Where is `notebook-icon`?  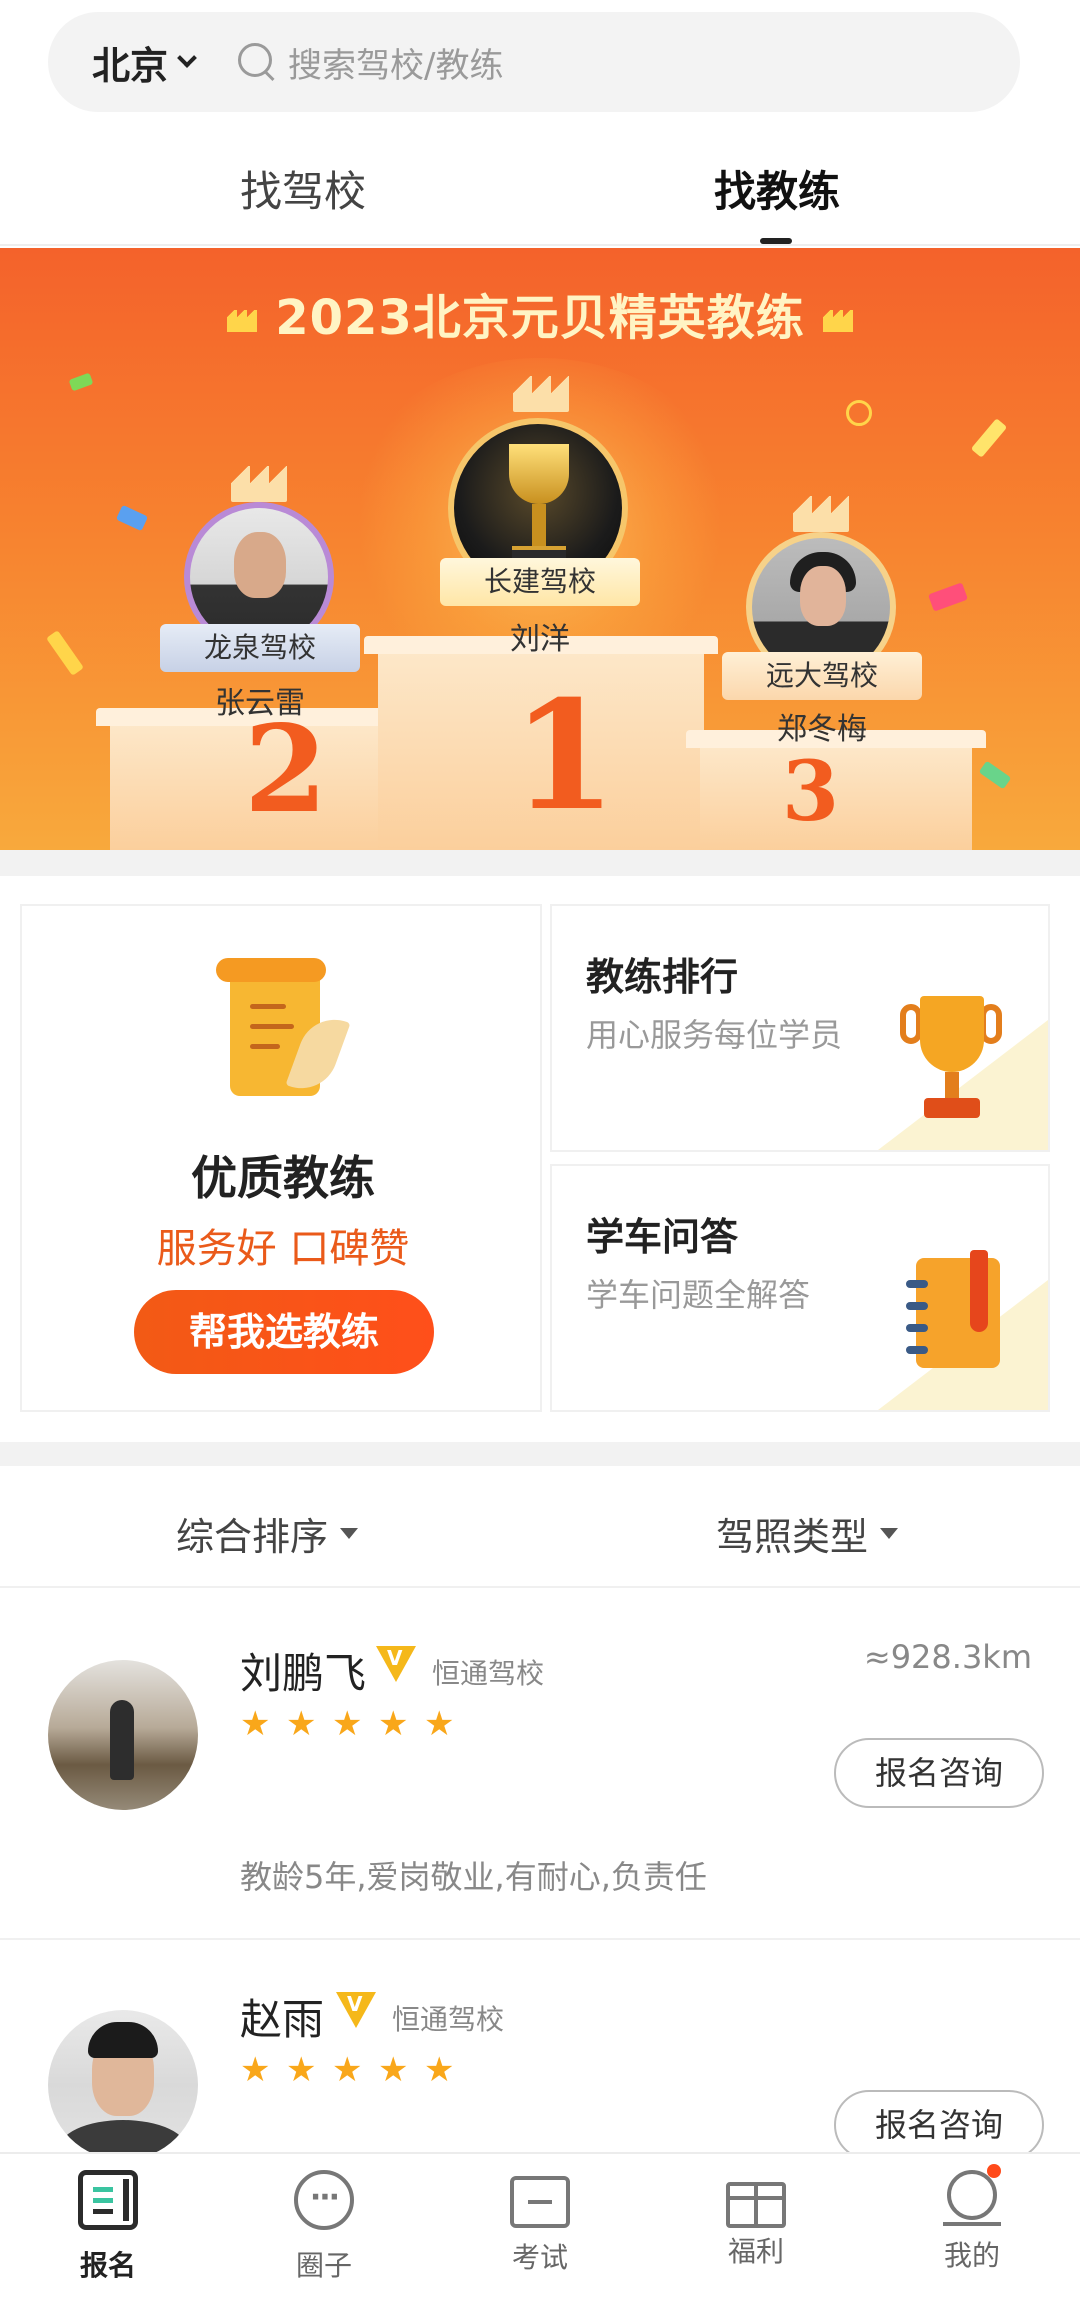 notebook-icon is located at coordinates (952, 1313).